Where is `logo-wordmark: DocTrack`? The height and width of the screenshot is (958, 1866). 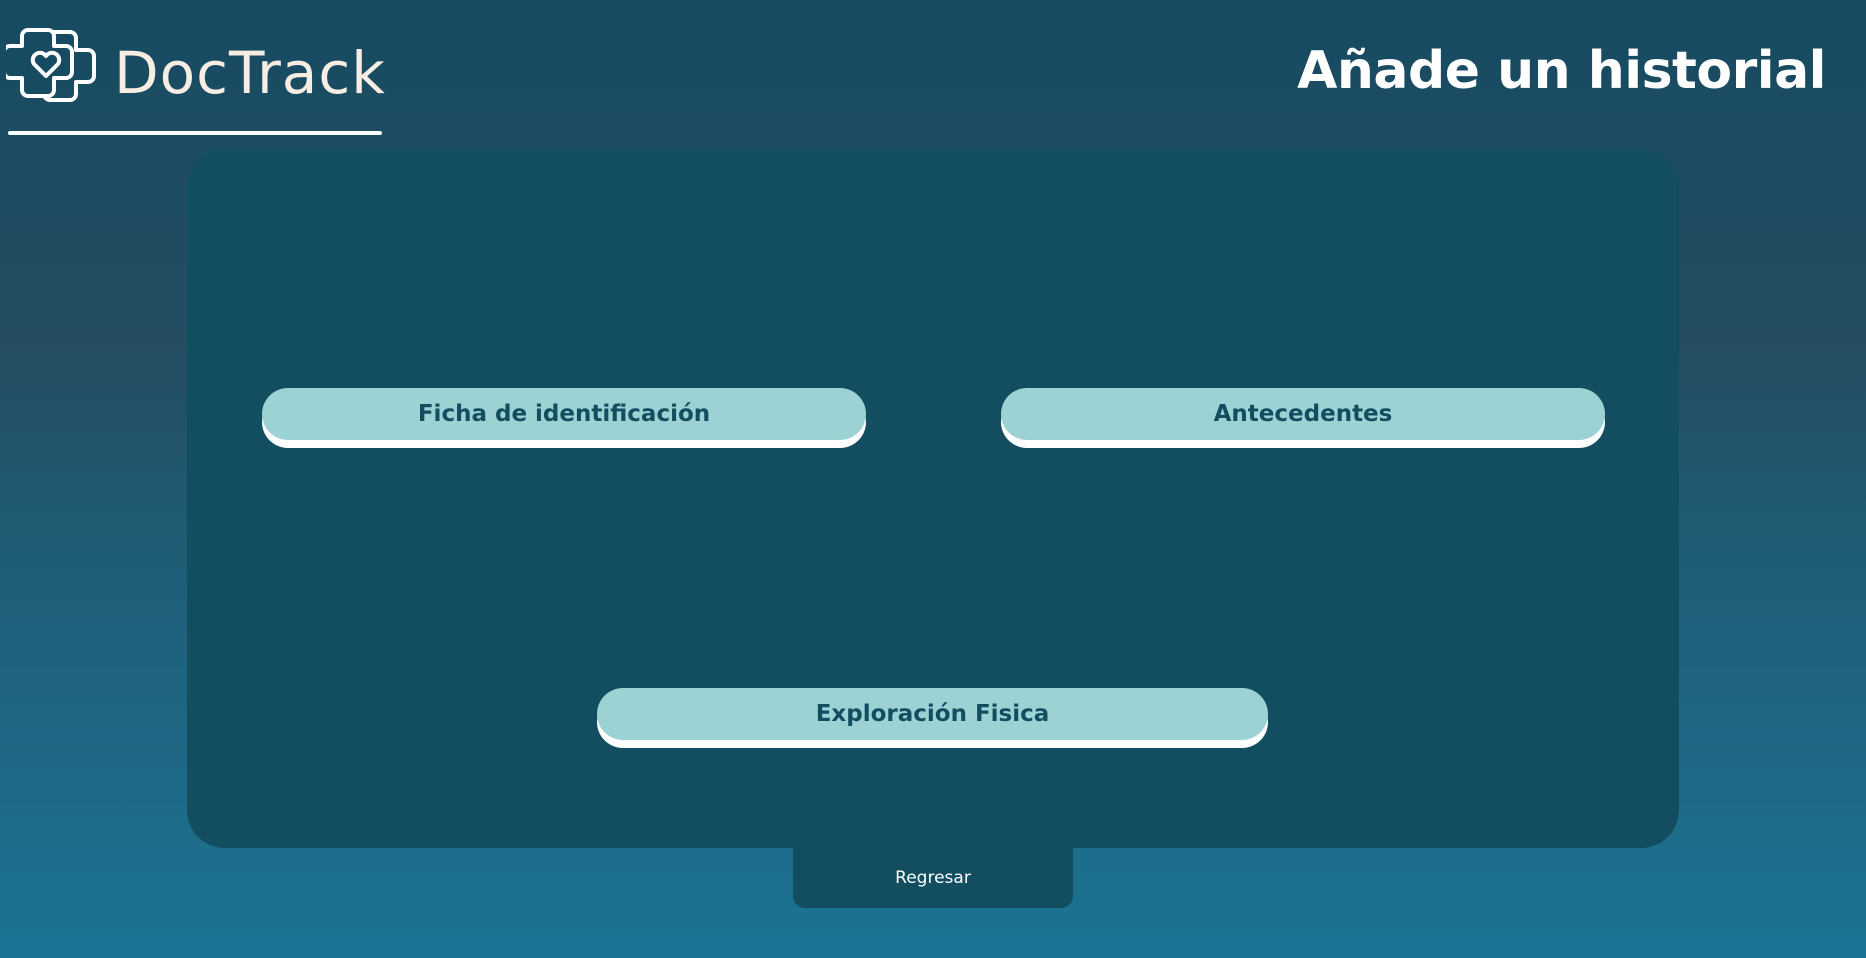
logo-wordmark: DocTrack is located at coordinates (250, 73).